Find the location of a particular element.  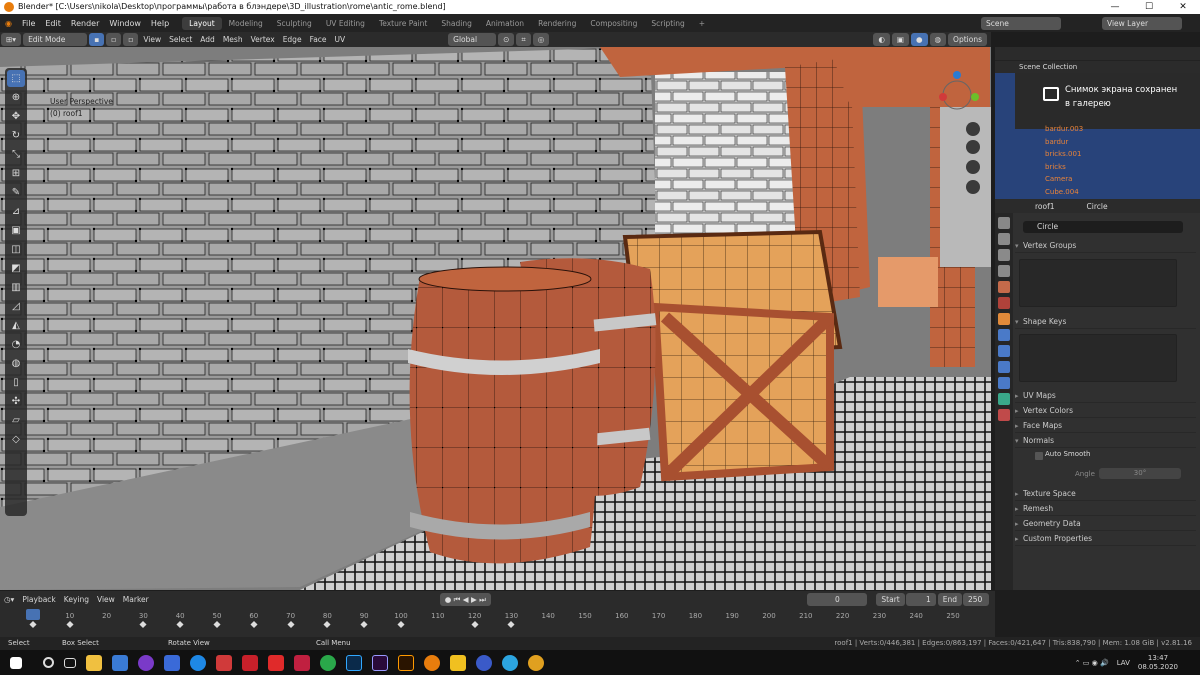

custom-properties-panel: Custom Properties is located at coordinates (1105, 539).